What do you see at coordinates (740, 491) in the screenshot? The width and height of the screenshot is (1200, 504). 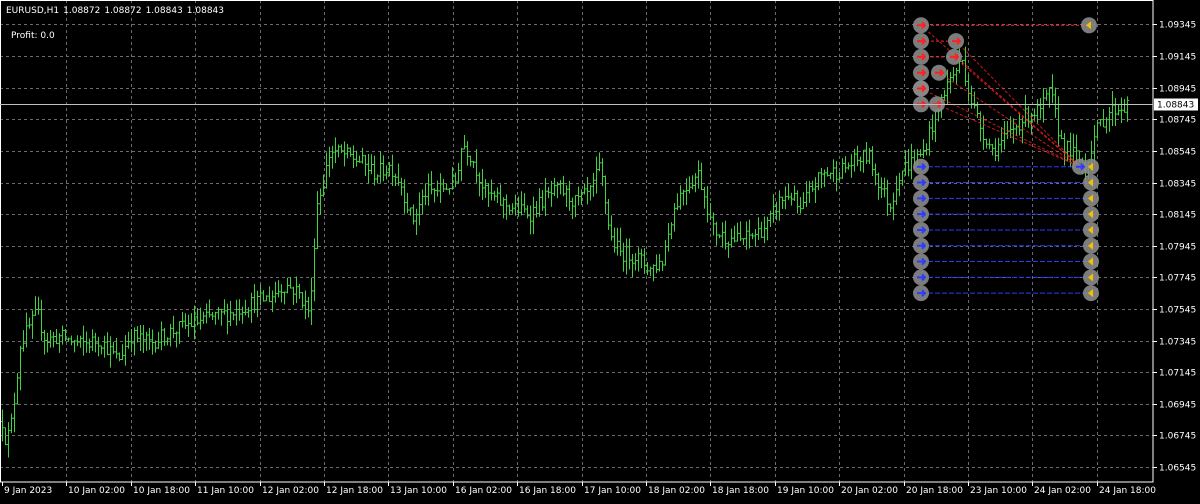 I see `x-tick-label: 18 Jan 18:00` at bounding box center [740, 491].